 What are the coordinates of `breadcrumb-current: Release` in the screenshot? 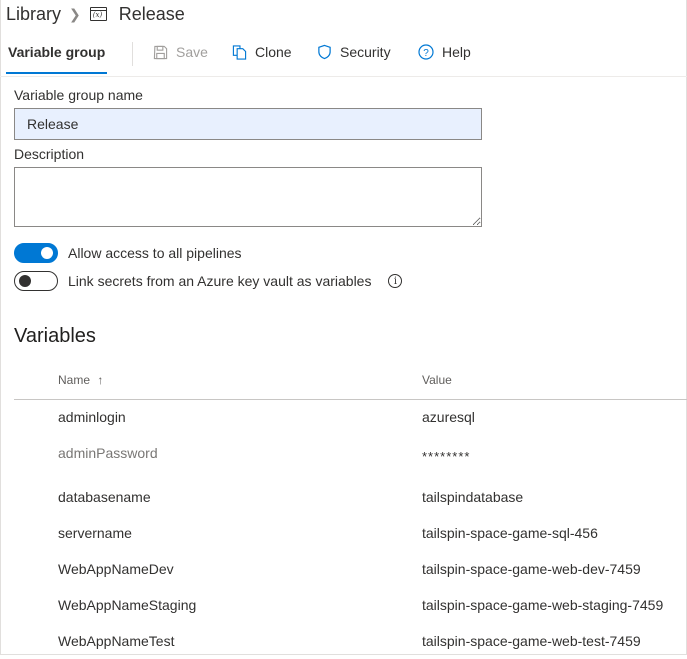 It's located at (151, 13).